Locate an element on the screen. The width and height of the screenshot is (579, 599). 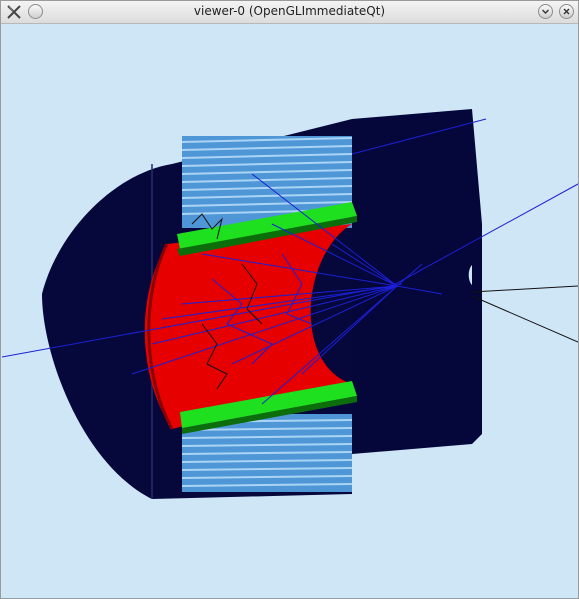
chevron-down-icon is located at coordinates (545, 11).